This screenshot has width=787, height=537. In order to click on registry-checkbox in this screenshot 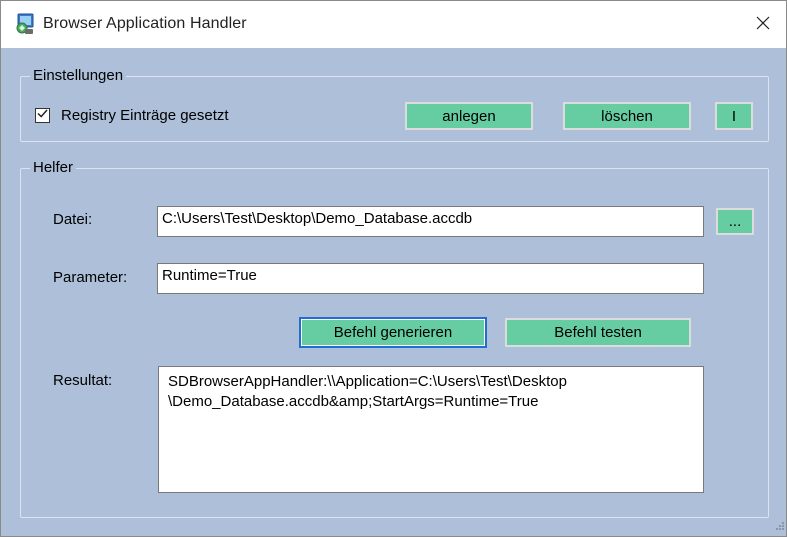, I will do `click(42, 115)`.